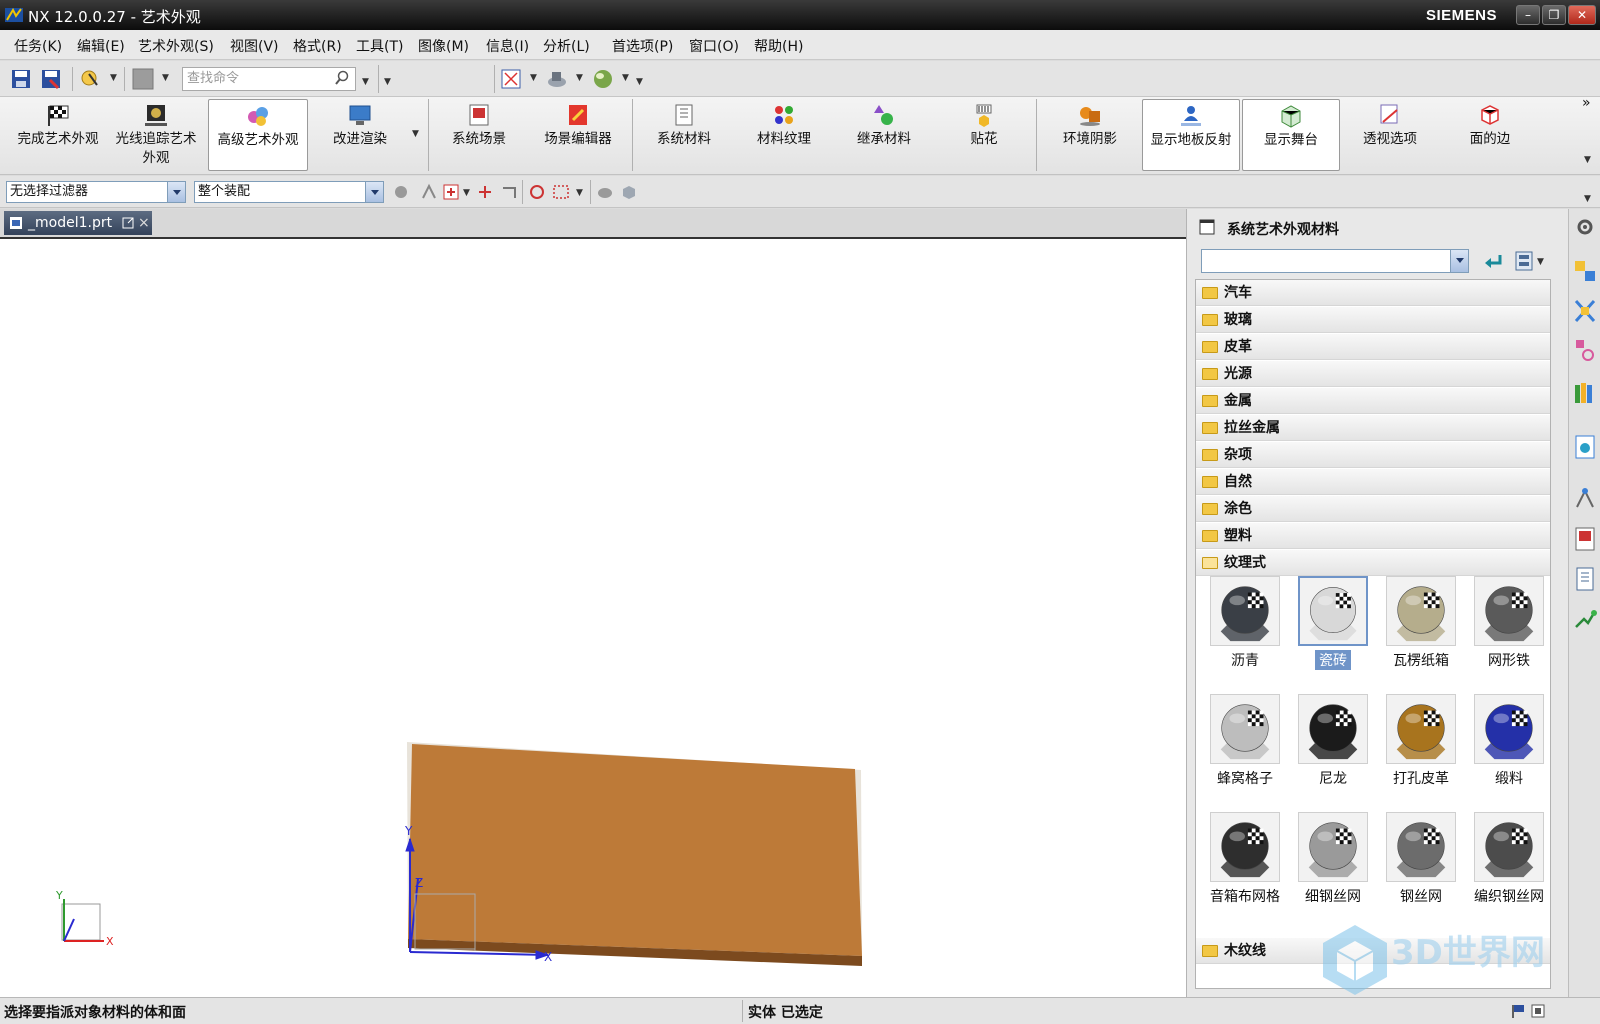 Image resolution: width=1600 pixels, height=1024 pixels. I want to click on system-material-button: 系统材料, so click(684, 135).